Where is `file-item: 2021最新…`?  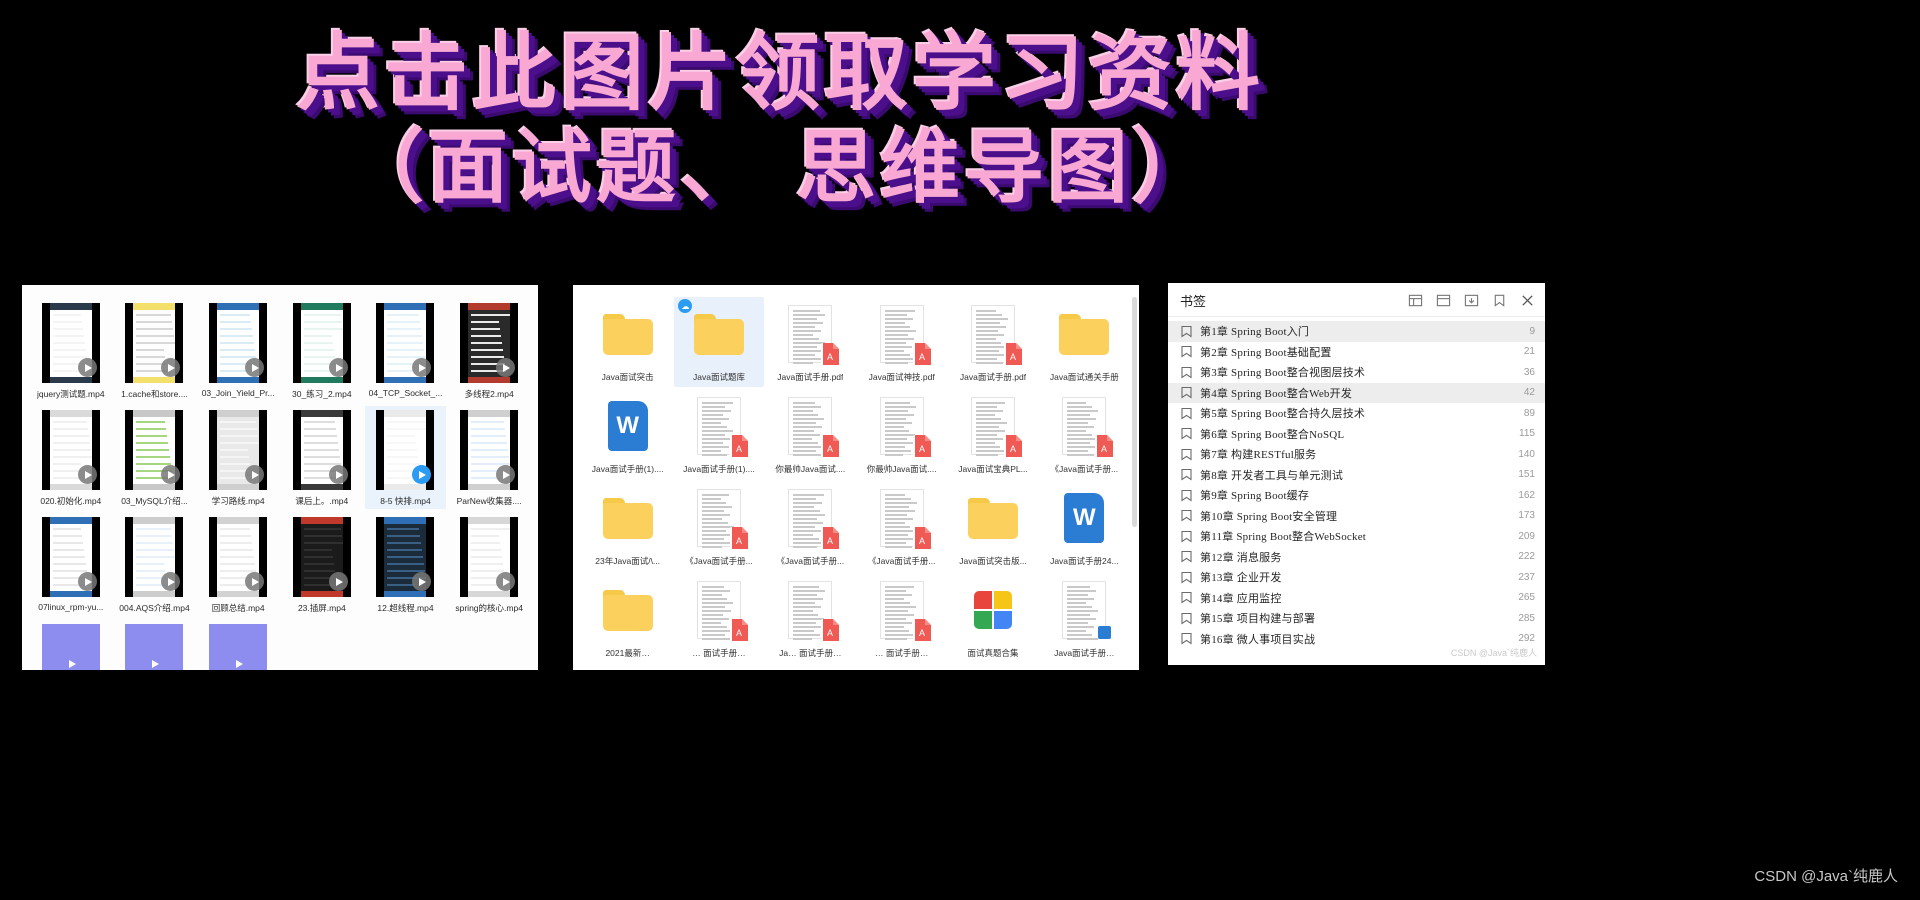 file-item: 2021最新… is located at coordinates (627, 618).